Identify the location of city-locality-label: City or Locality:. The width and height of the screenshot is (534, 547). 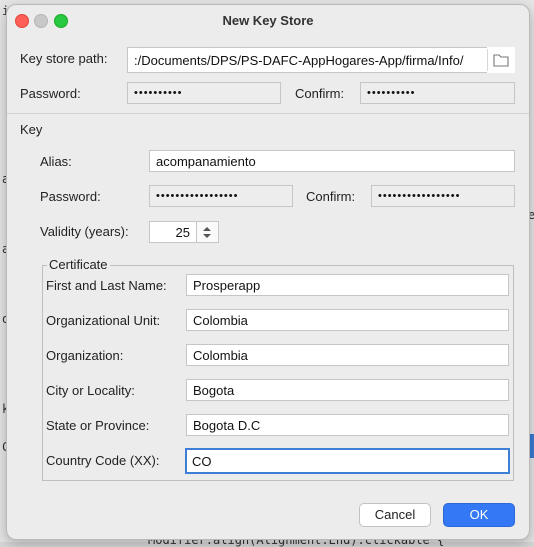
(90, 390).